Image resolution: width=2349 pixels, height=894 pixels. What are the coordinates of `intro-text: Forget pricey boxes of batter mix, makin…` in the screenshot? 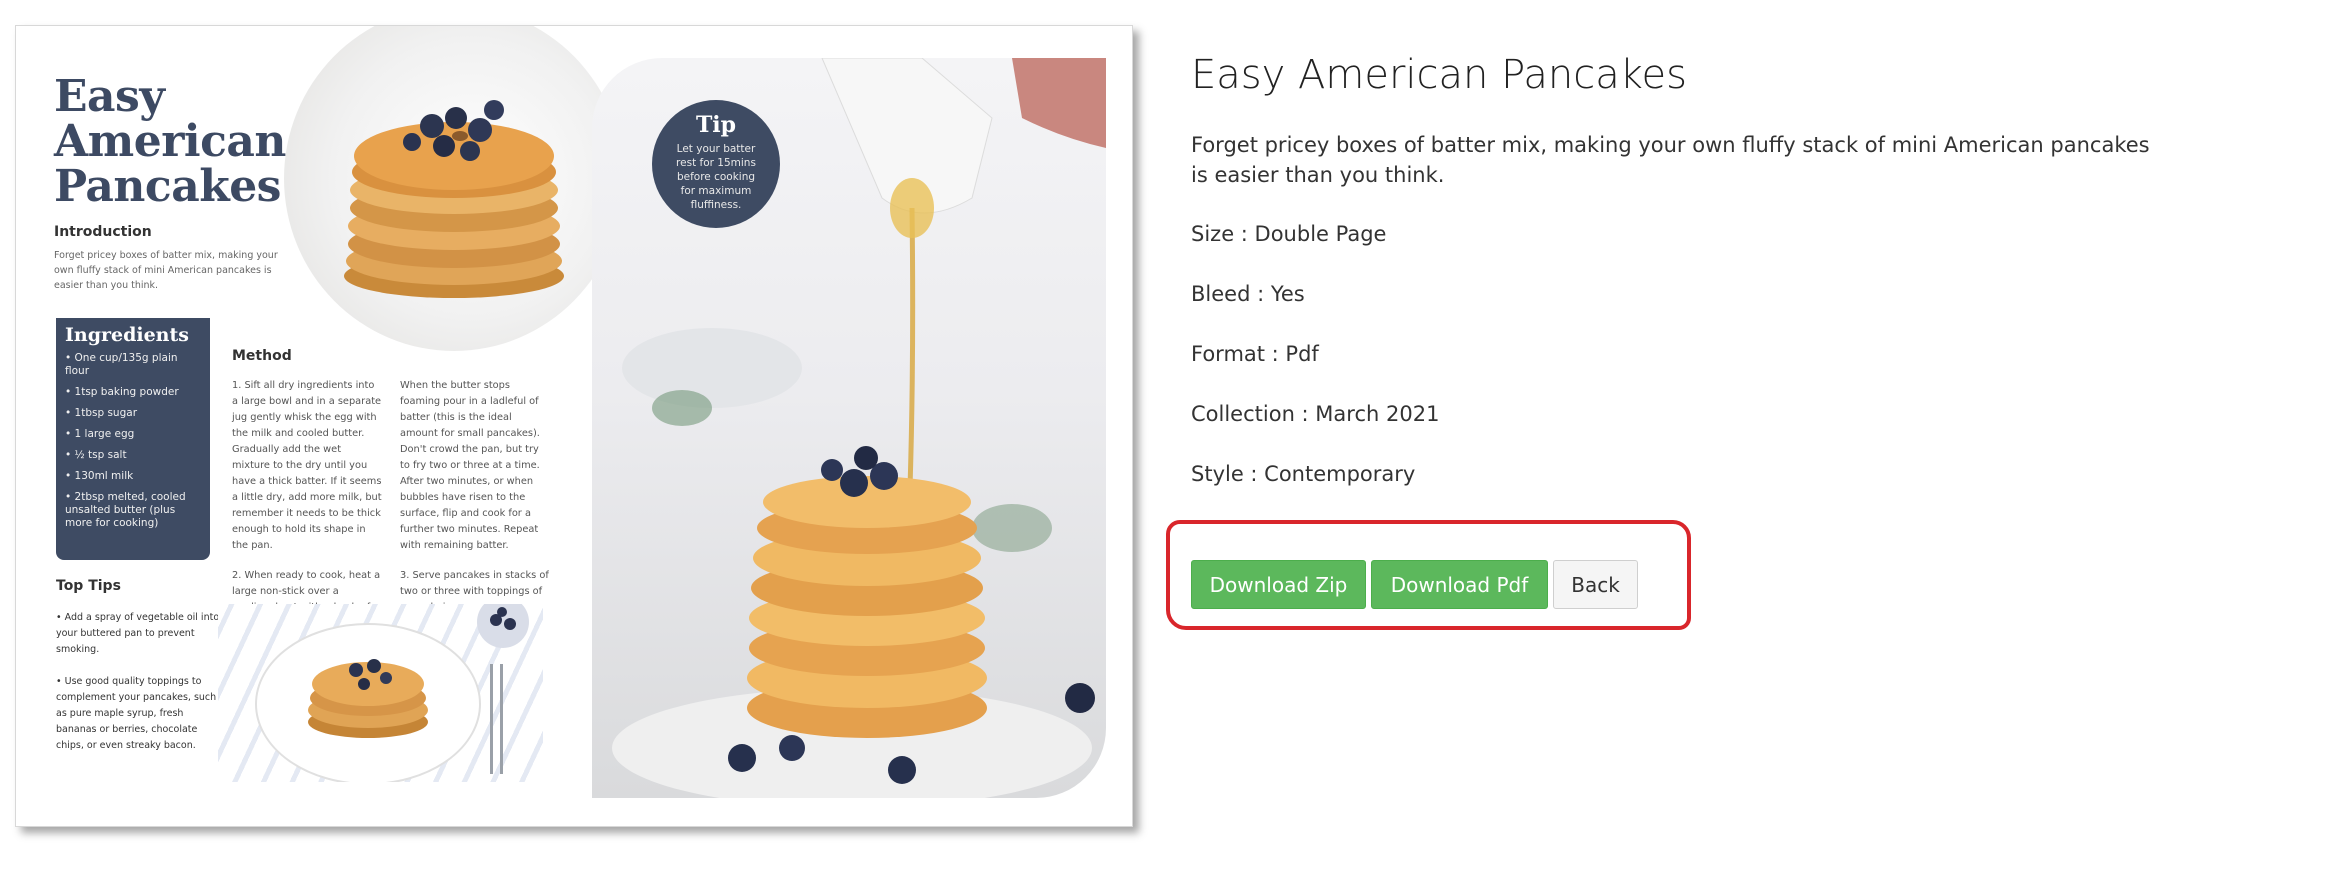 It's located at (166, 270).